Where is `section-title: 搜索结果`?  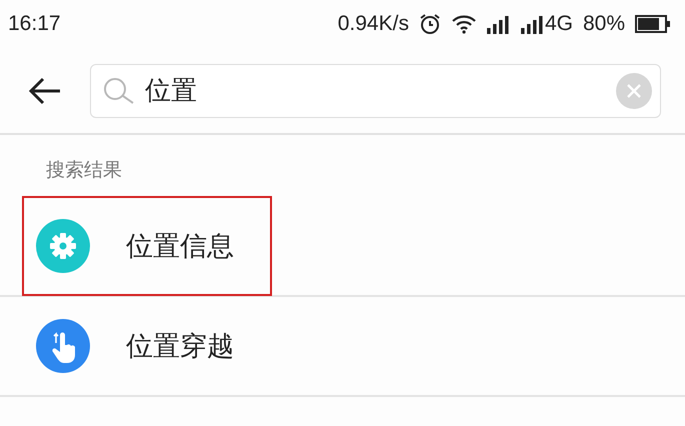 section-title: 搜索结果 is located at coordinates (84, 170).